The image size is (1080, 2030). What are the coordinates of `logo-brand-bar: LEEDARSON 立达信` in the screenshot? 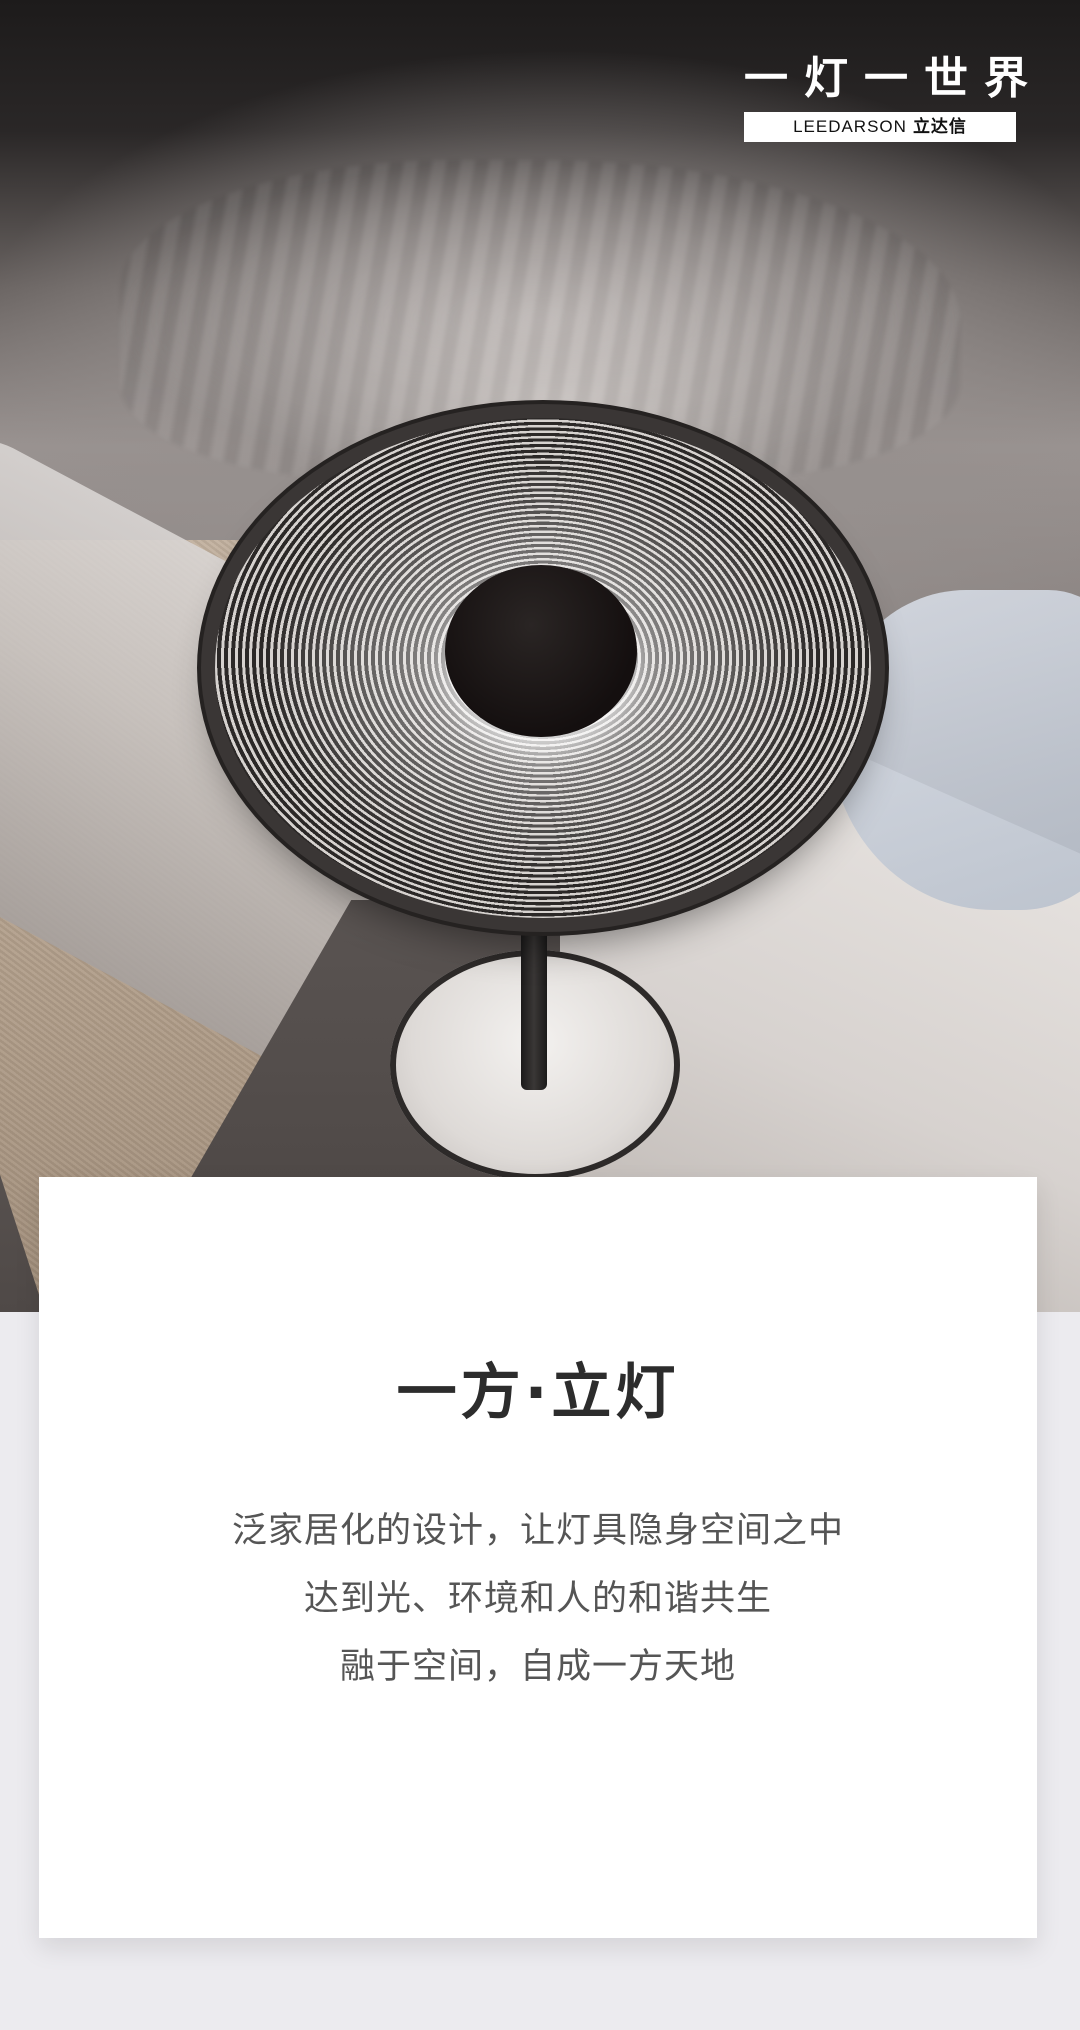 It's located at (880, 127).